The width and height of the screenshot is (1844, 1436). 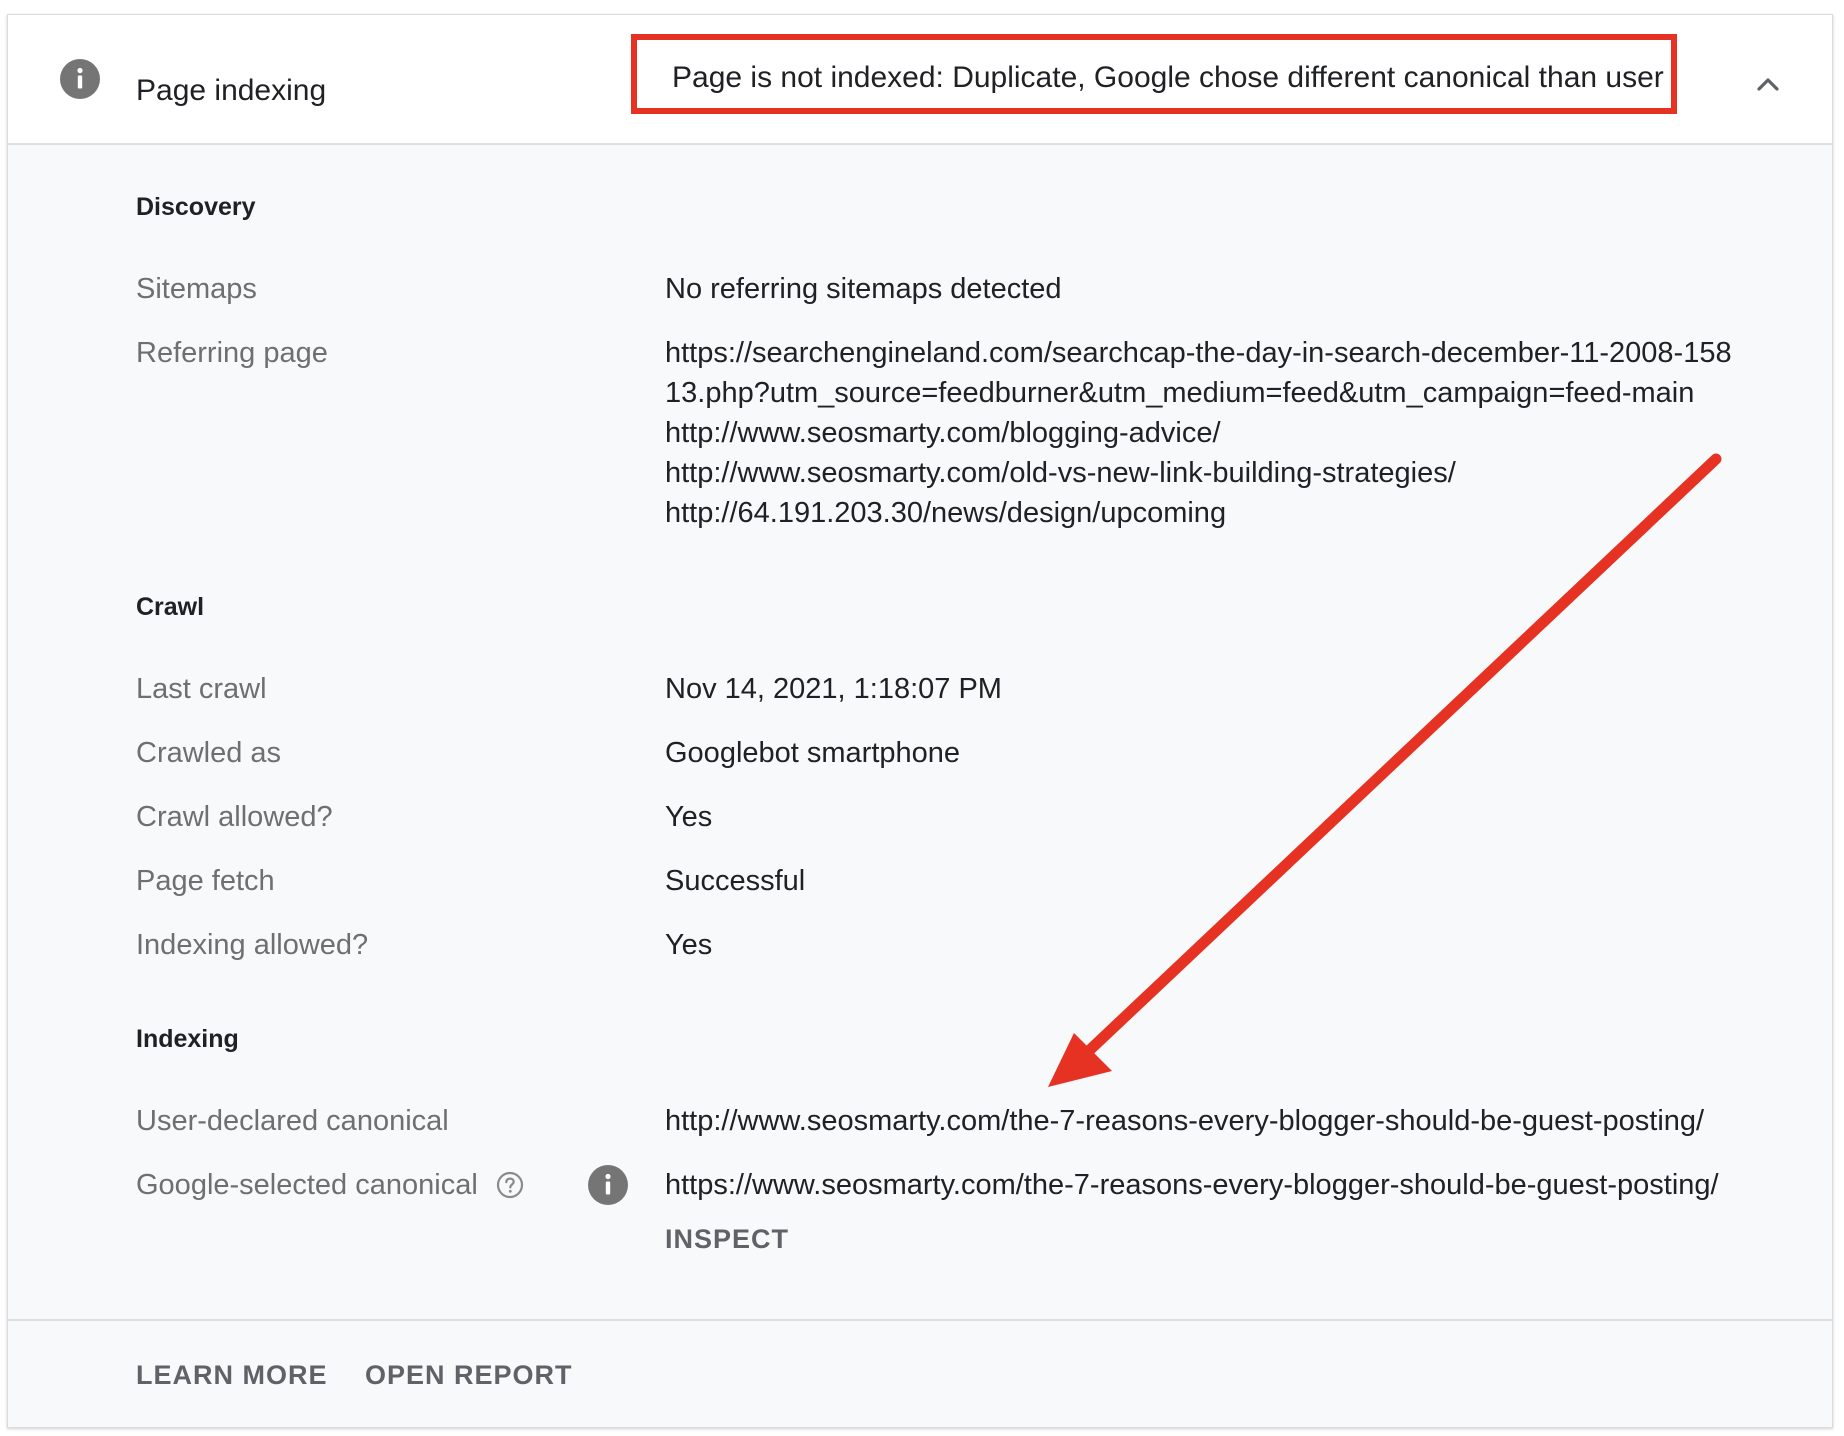 I want to click on learn-more-button: LEARN MORE, so click(x=232, y=1375).